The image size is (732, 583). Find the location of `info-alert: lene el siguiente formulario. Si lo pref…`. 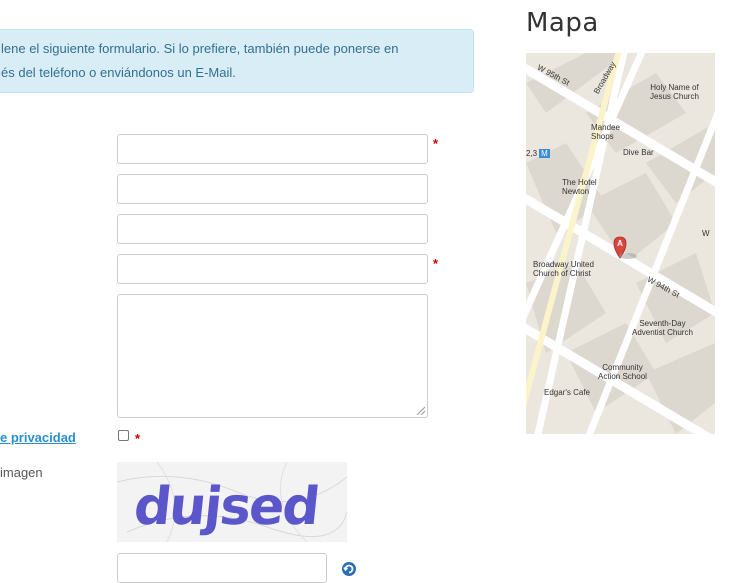

info-alert: lene el siguiente formulario. Si lo pref… is located at coordinates (237, 61).